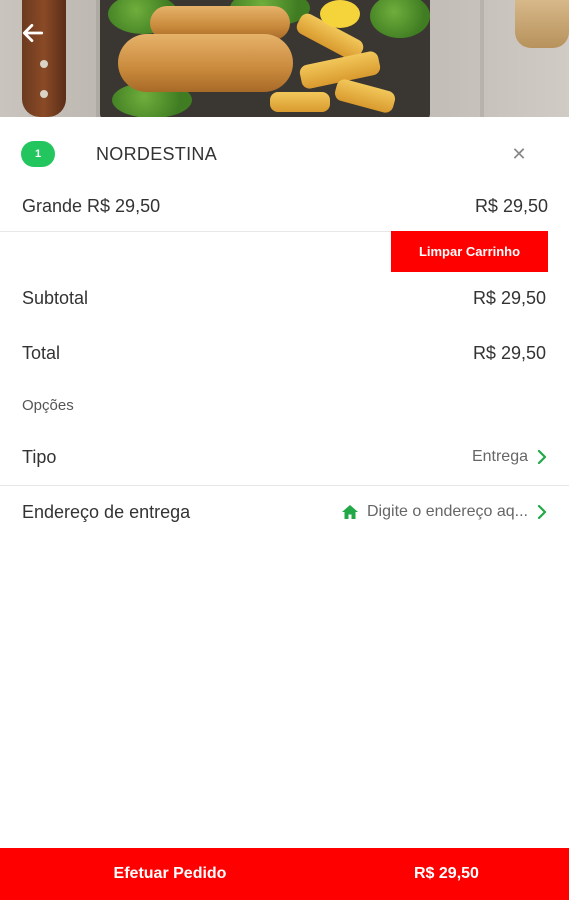 The height and width of the screenshot is (900, 569). What do you see at coordinates (33, 33) in the screenshot?
I see `arrow-left-icon` at bounding box center [33, 33].